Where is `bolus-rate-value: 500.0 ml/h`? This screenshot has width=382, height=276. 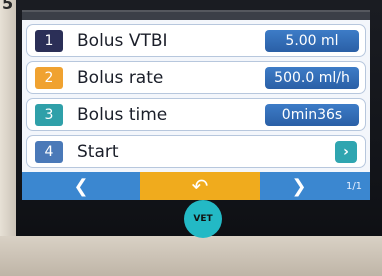 bolus-rate-value: 500.0 ml/h is located at coordinates (312, 77).